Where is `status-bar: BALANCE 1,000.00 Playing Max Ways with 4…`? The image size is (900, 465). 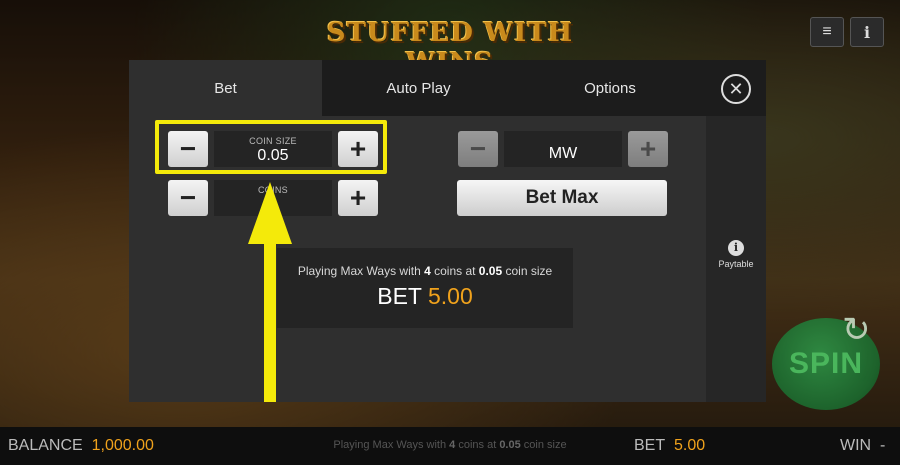 status-bar: BALANCE 1,000.00 Playing Max Ways with 4… is located at coordinates (450, 446).